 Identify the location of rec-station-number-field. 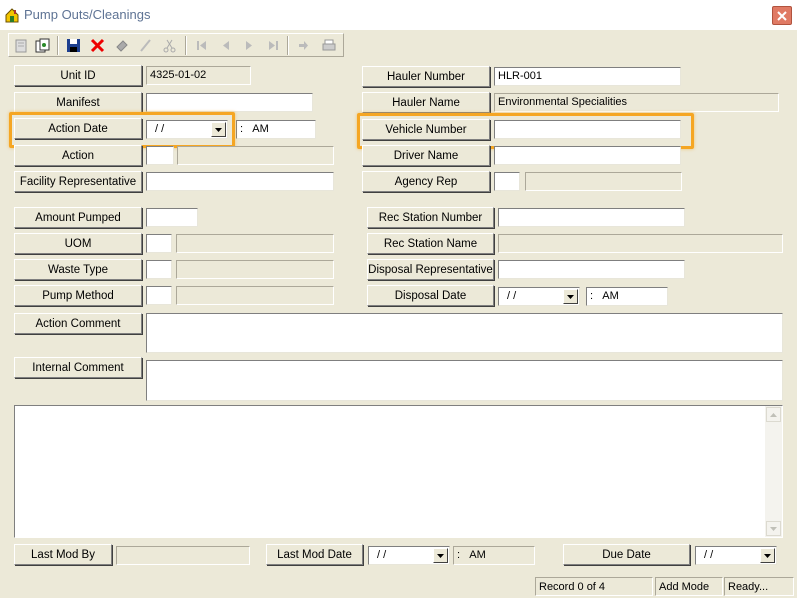
(591, 217).